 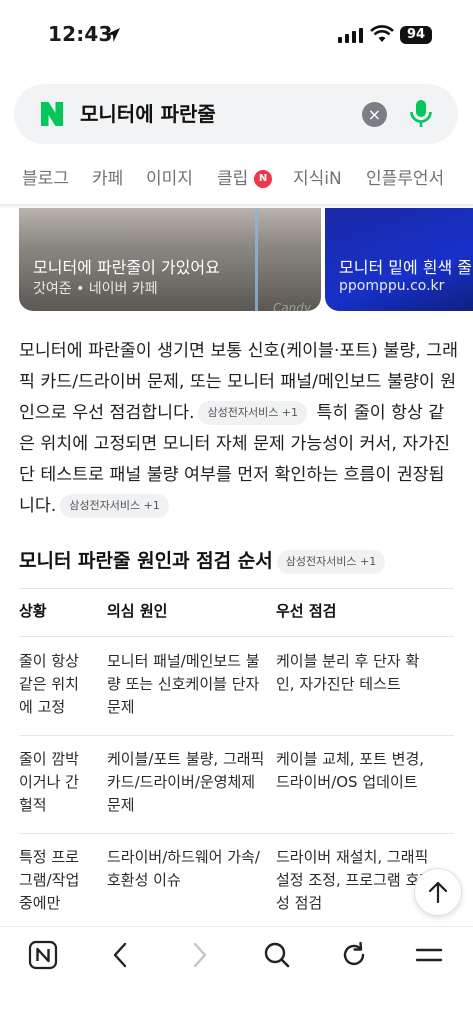 What do you see at coordinates (199, 955) in the screenshot?
I see `forward-arrow-icon` at bounding box center [199, 955].